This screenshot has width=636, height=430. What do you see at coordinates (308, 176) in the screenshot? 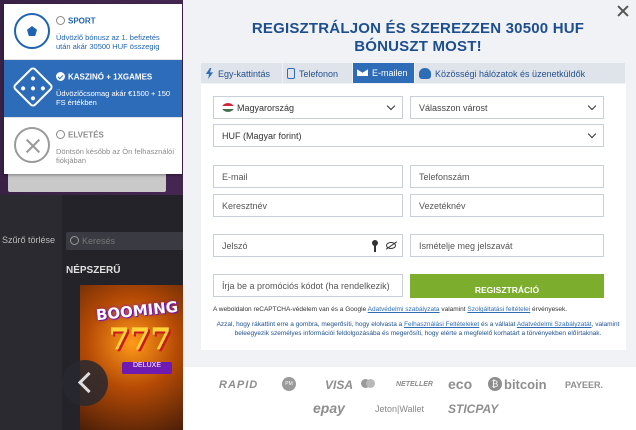
I see `email-field: E-mail` at bounding box center [308, 176].